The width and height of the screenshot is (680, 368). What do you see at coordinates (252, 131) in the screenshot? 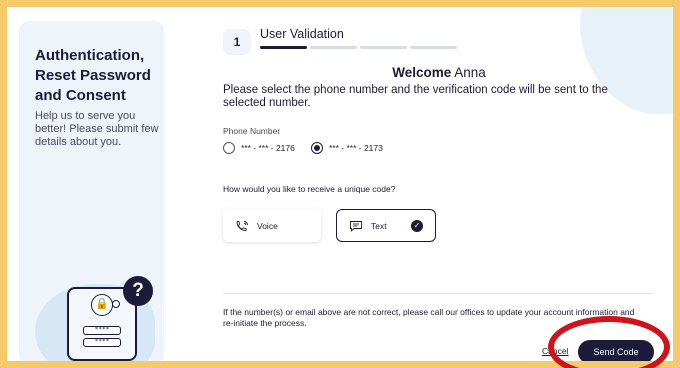
I see `phone-number-label: Phone Number` at bounding box center [252, 131].